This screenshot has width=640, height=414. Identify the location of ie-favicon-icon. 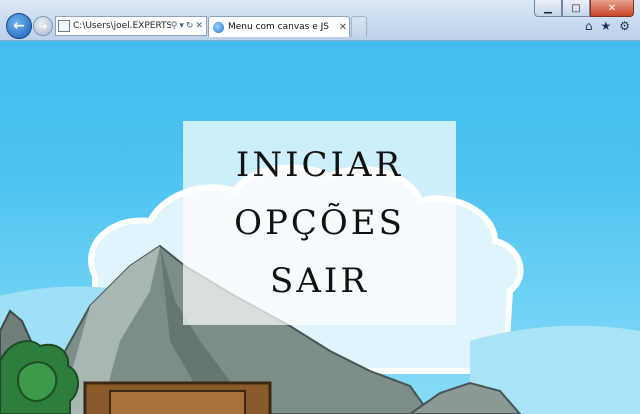
(218, 27).